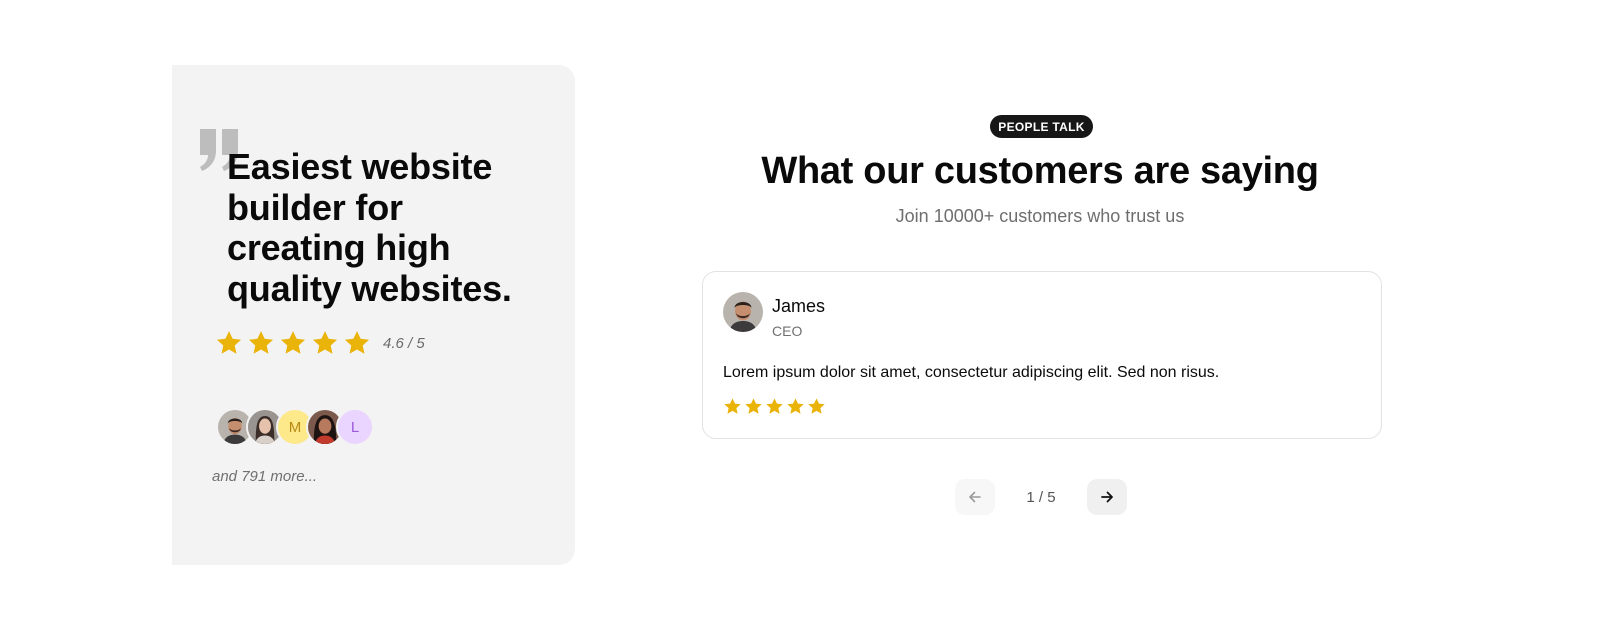 Image resolution: width=1620 pixels, height=624 pixels. Describe the element at coordinates (1040, 216) in the screenshot. I see `section-subtitle: Join 10000+ customers who trust us` at that location.